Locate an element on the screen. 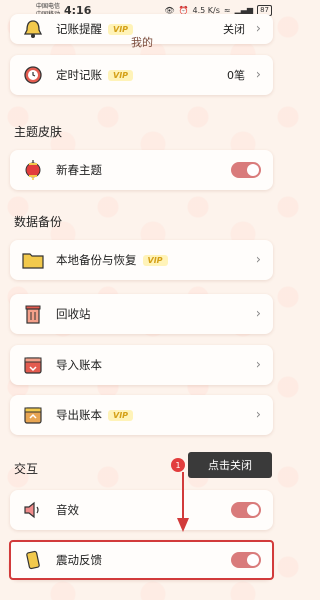 This screenshot has height=600, width=320. step-badge: 1 is located at coordinates (178, 465).